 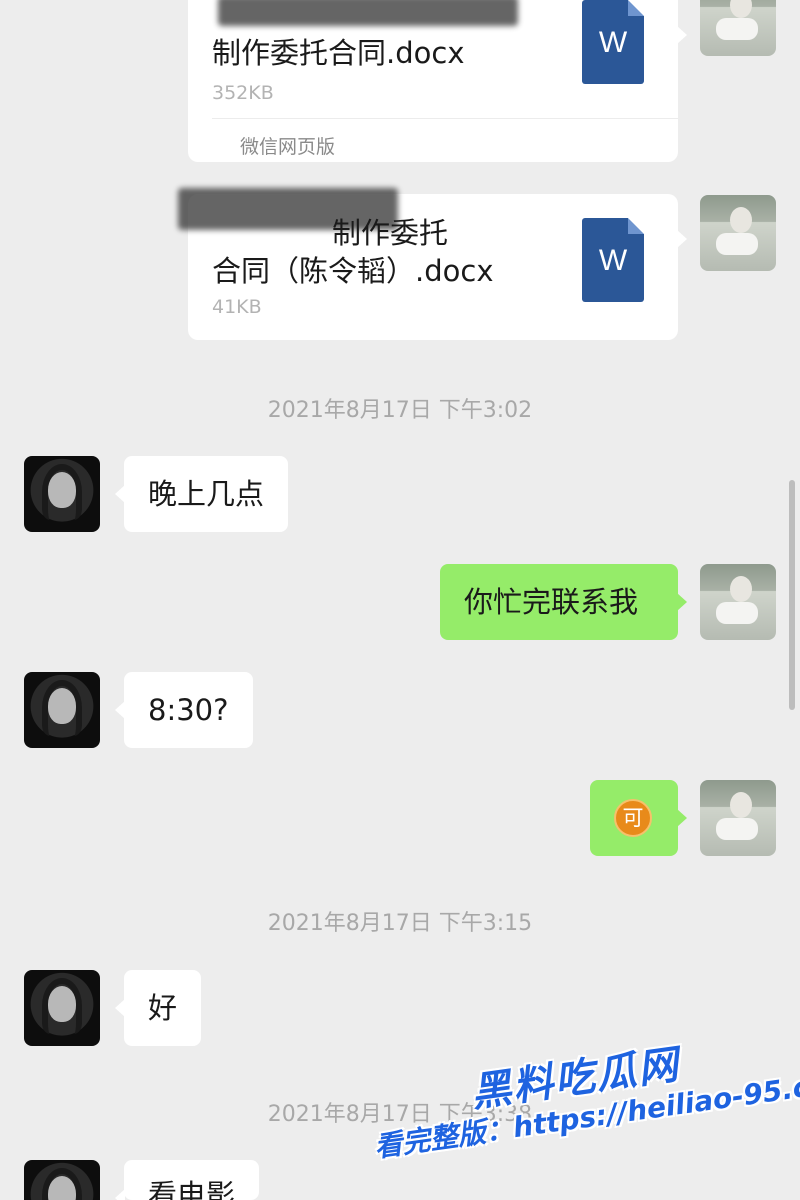 I want to click on divider, so click(x=445, y=118).